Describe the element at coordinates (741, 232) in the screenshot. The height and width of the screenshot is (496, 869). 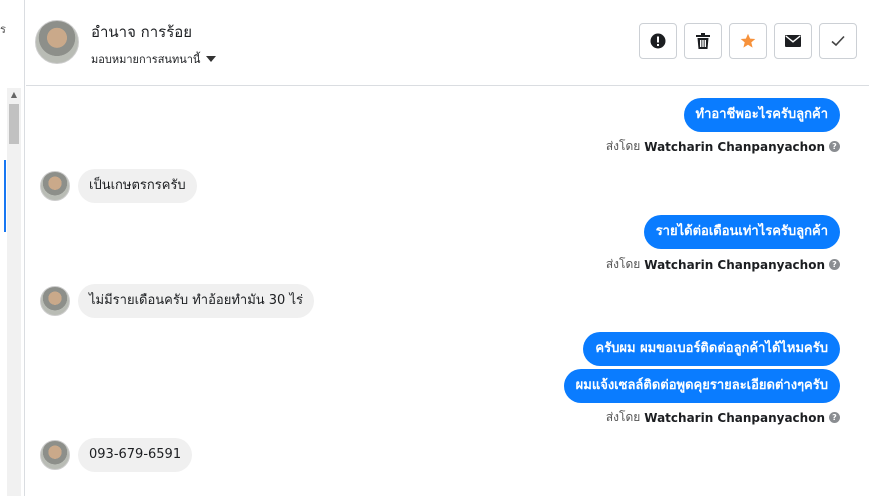
I see `outgoing-message: รายได้ต่อเดือนเท่าไรครับลูกค้า` at that location.